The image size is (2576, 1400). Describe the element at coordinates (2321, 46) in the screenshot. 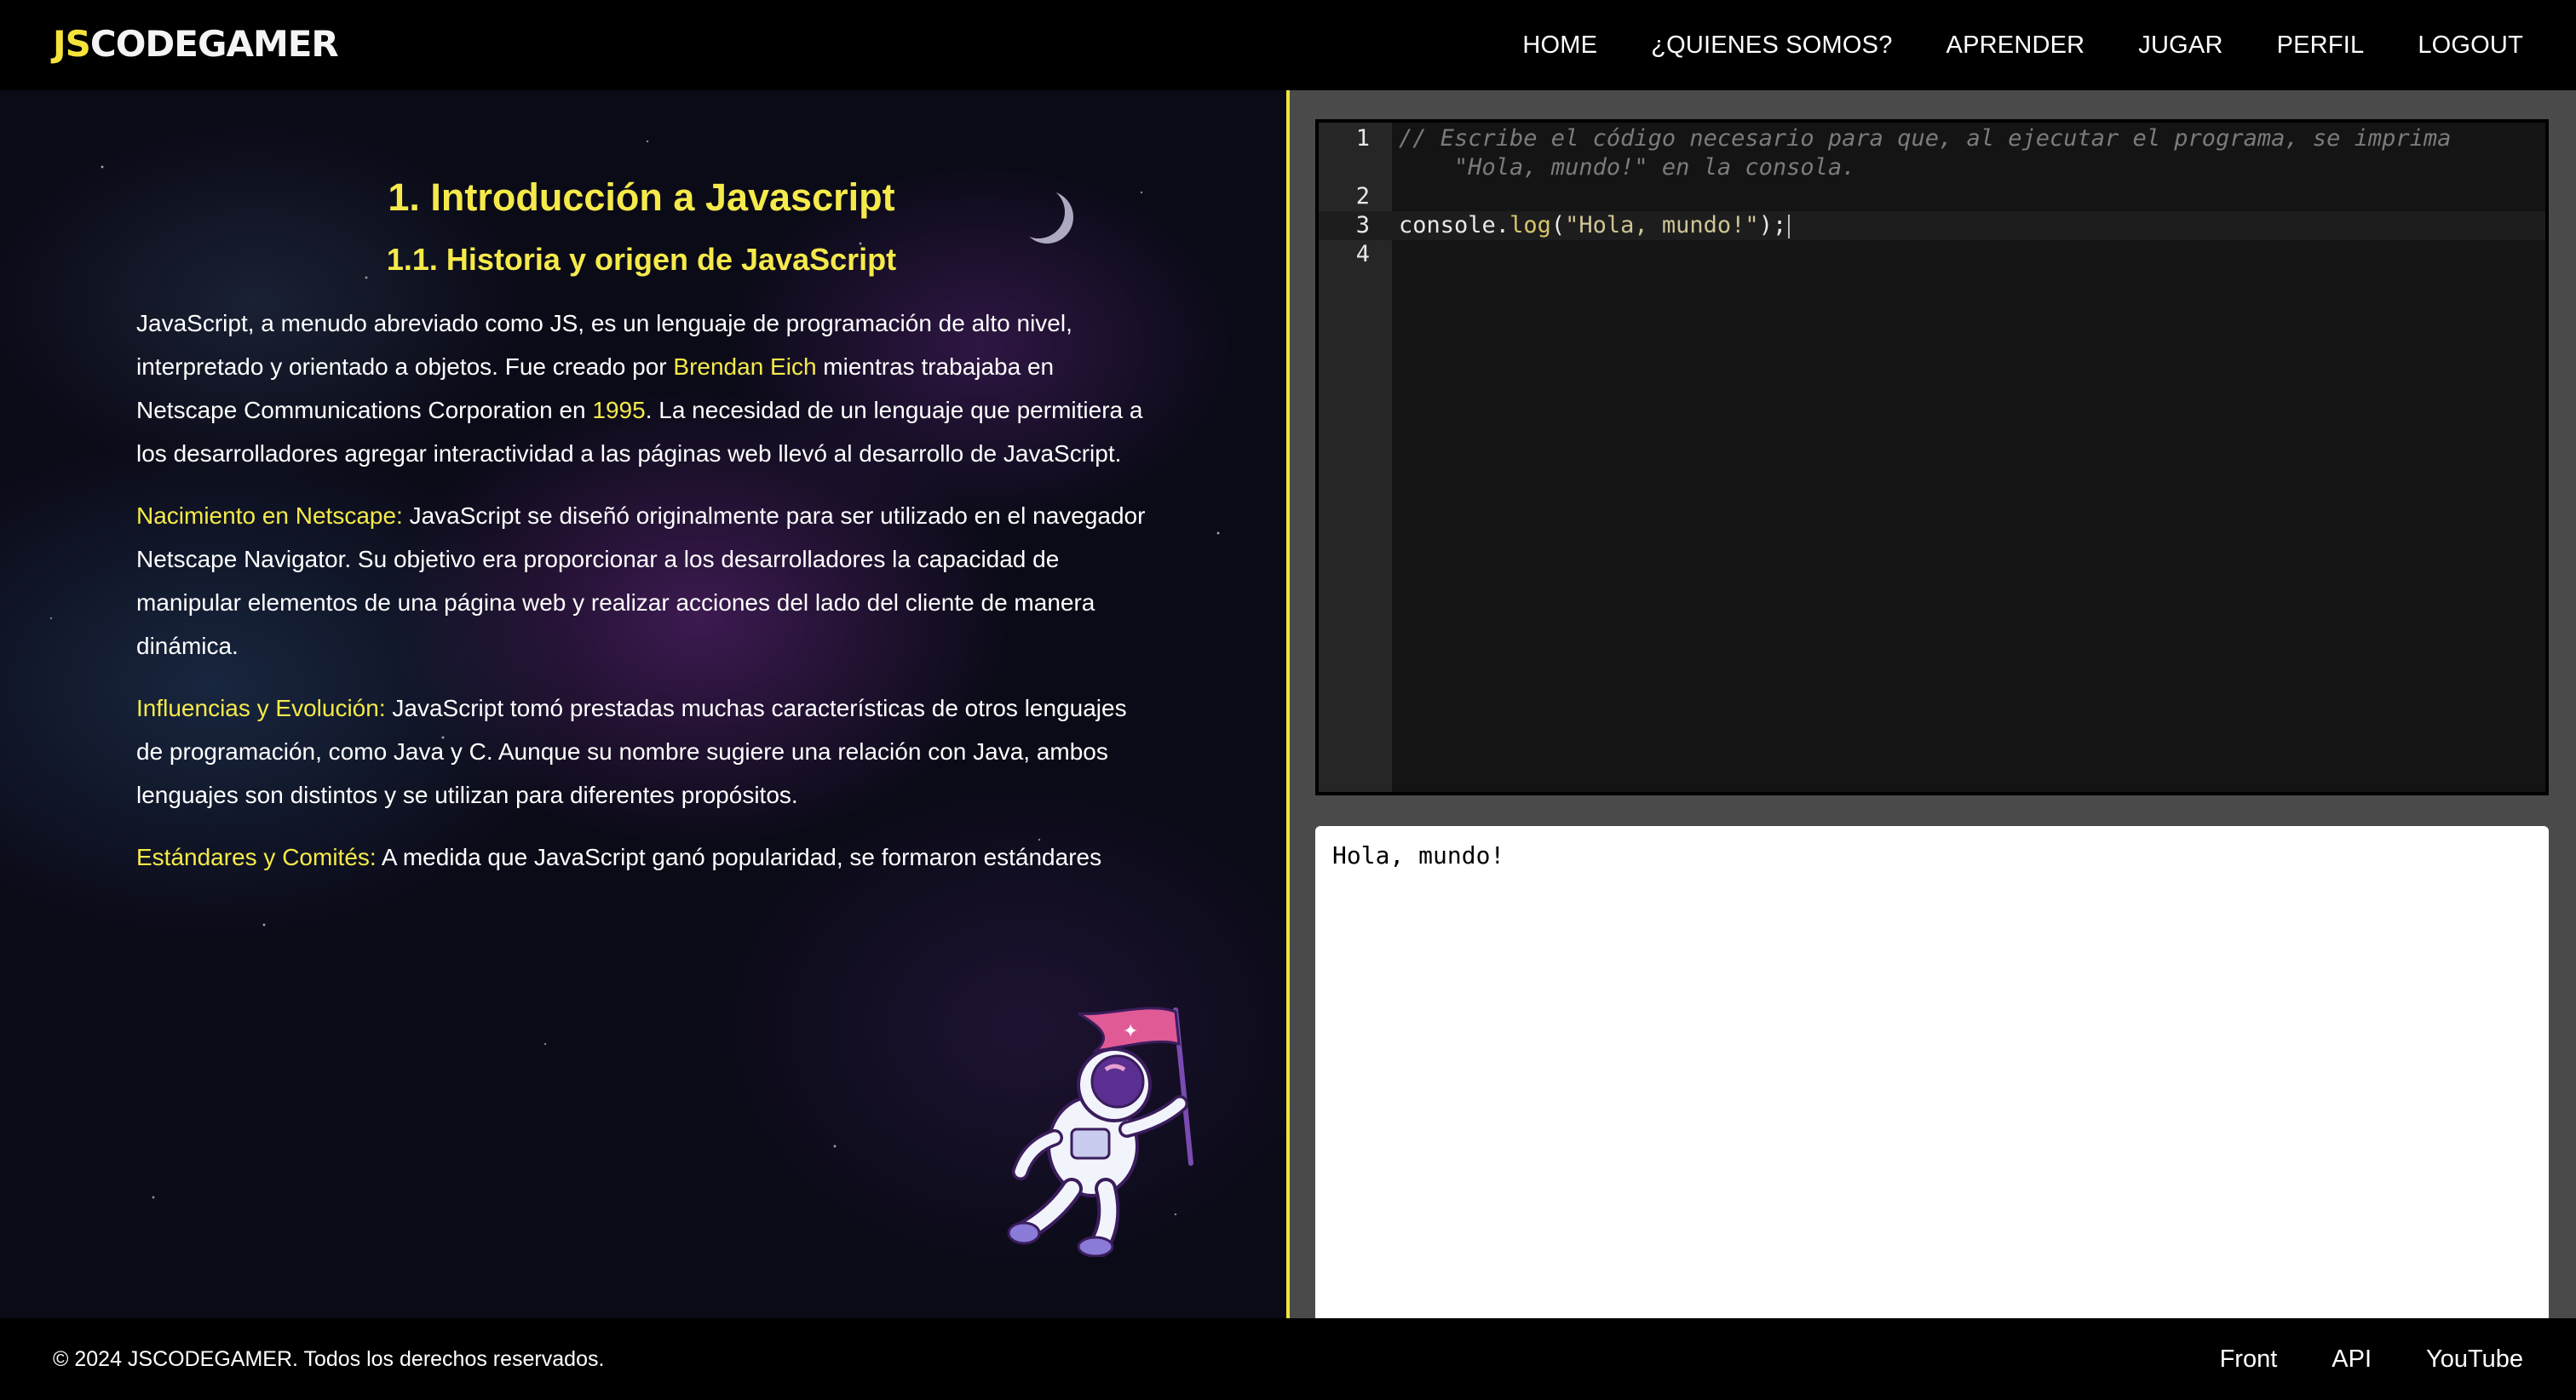

I see `nav-perfil: PERFIL` at that location.